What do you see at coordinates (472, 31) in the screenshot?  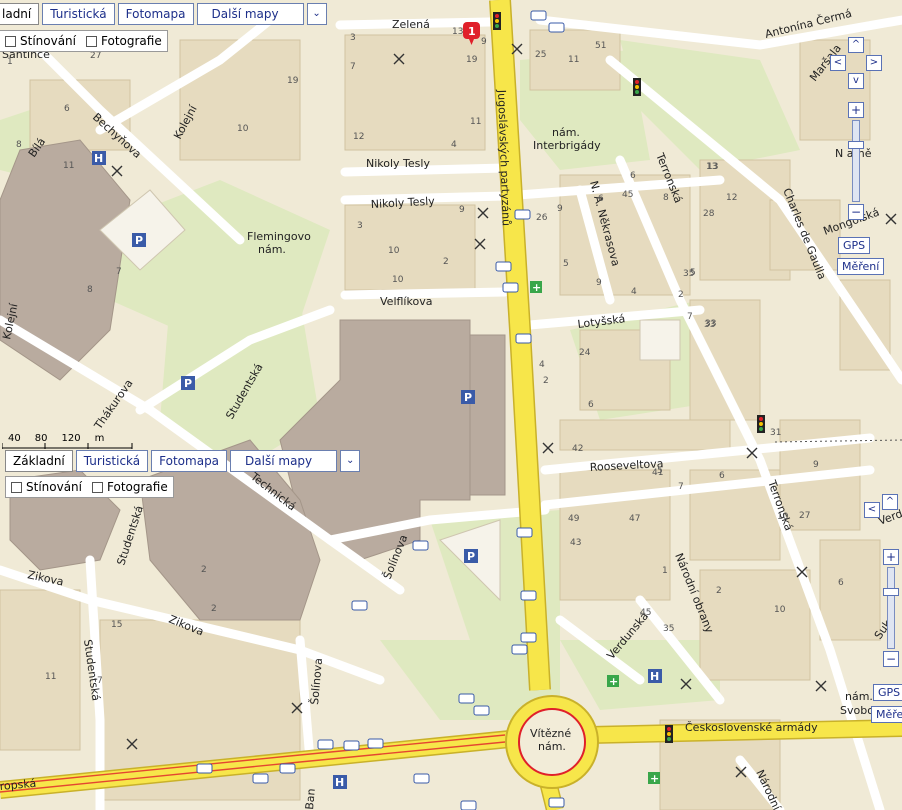 I see `marker-number: 1` at bounding box center [472, 31].